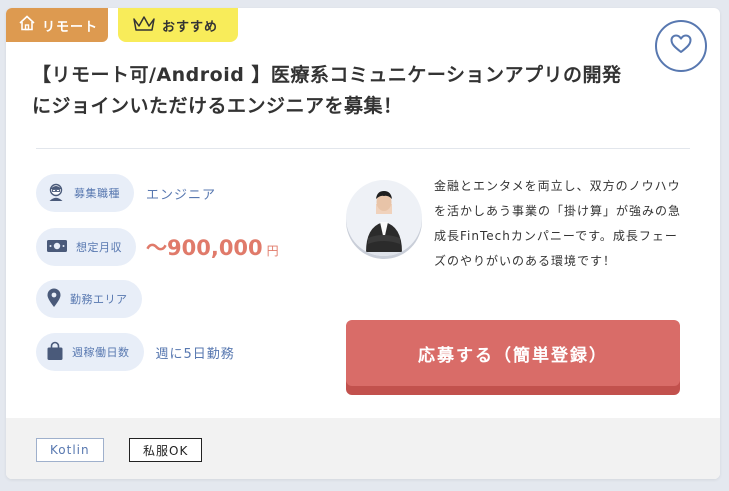 The height and width of the screenshot is (491, 729). Describe the element at coordinates (272, 250) in the screenshot. I see `salary-unit: 円` at that location.